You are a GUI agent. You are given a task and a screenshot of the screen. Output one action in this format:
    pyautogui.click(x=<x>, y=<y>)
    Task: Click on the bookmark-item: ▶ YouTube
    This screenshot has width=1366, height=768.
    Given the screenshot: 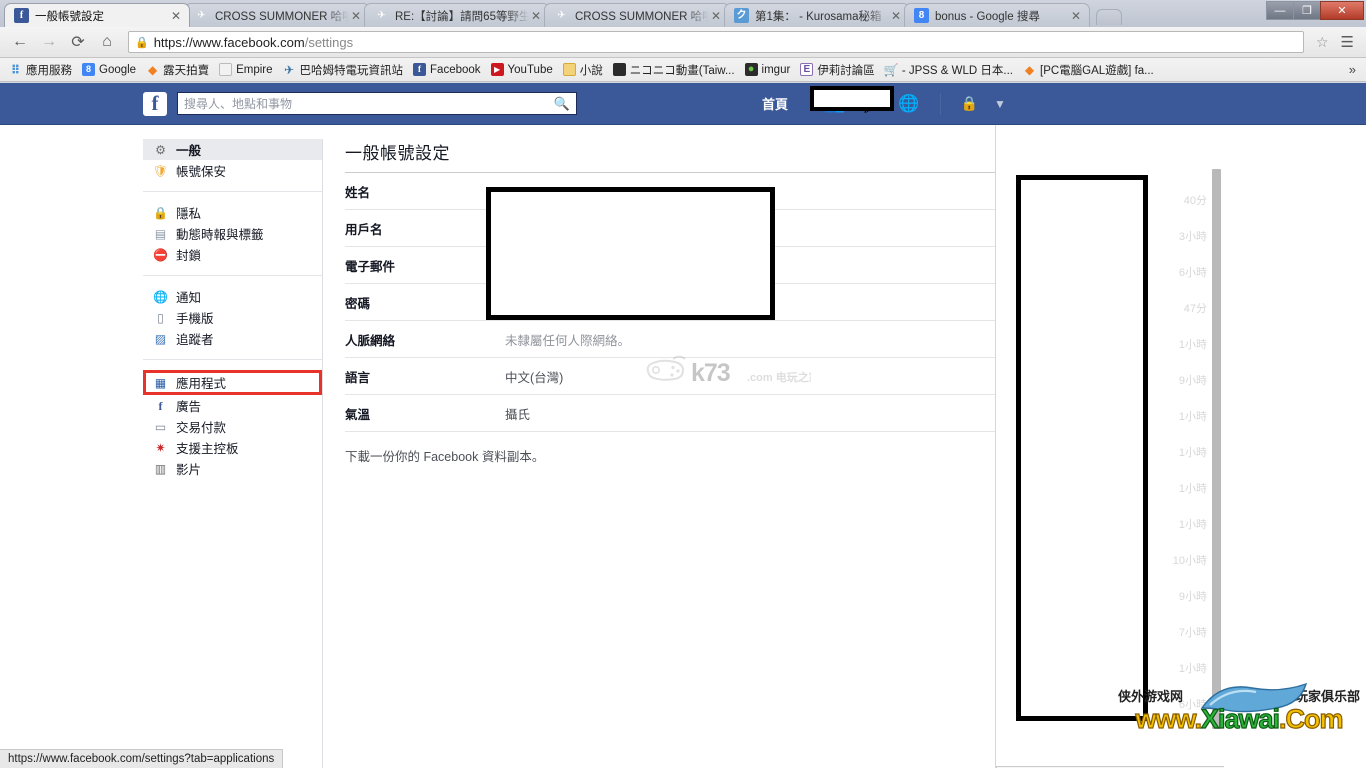 What is the action you would take?
    pyautogui.click(x=522, y=69)
    